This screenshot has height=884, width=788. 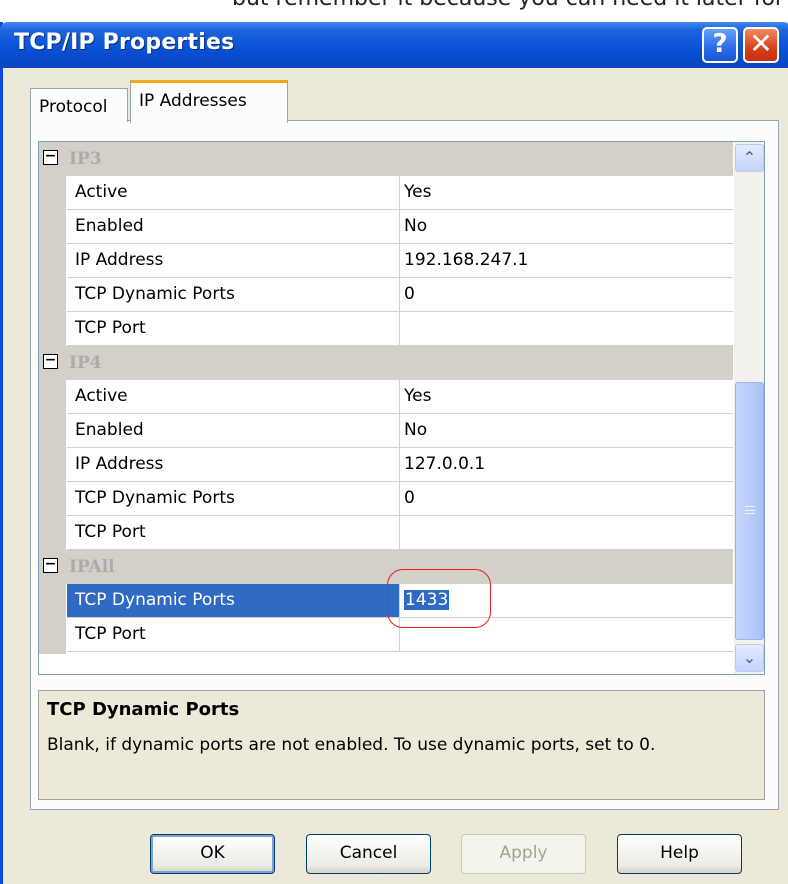 I want to click on property-value: 192.168.247.1, so click(x=566, y=261).